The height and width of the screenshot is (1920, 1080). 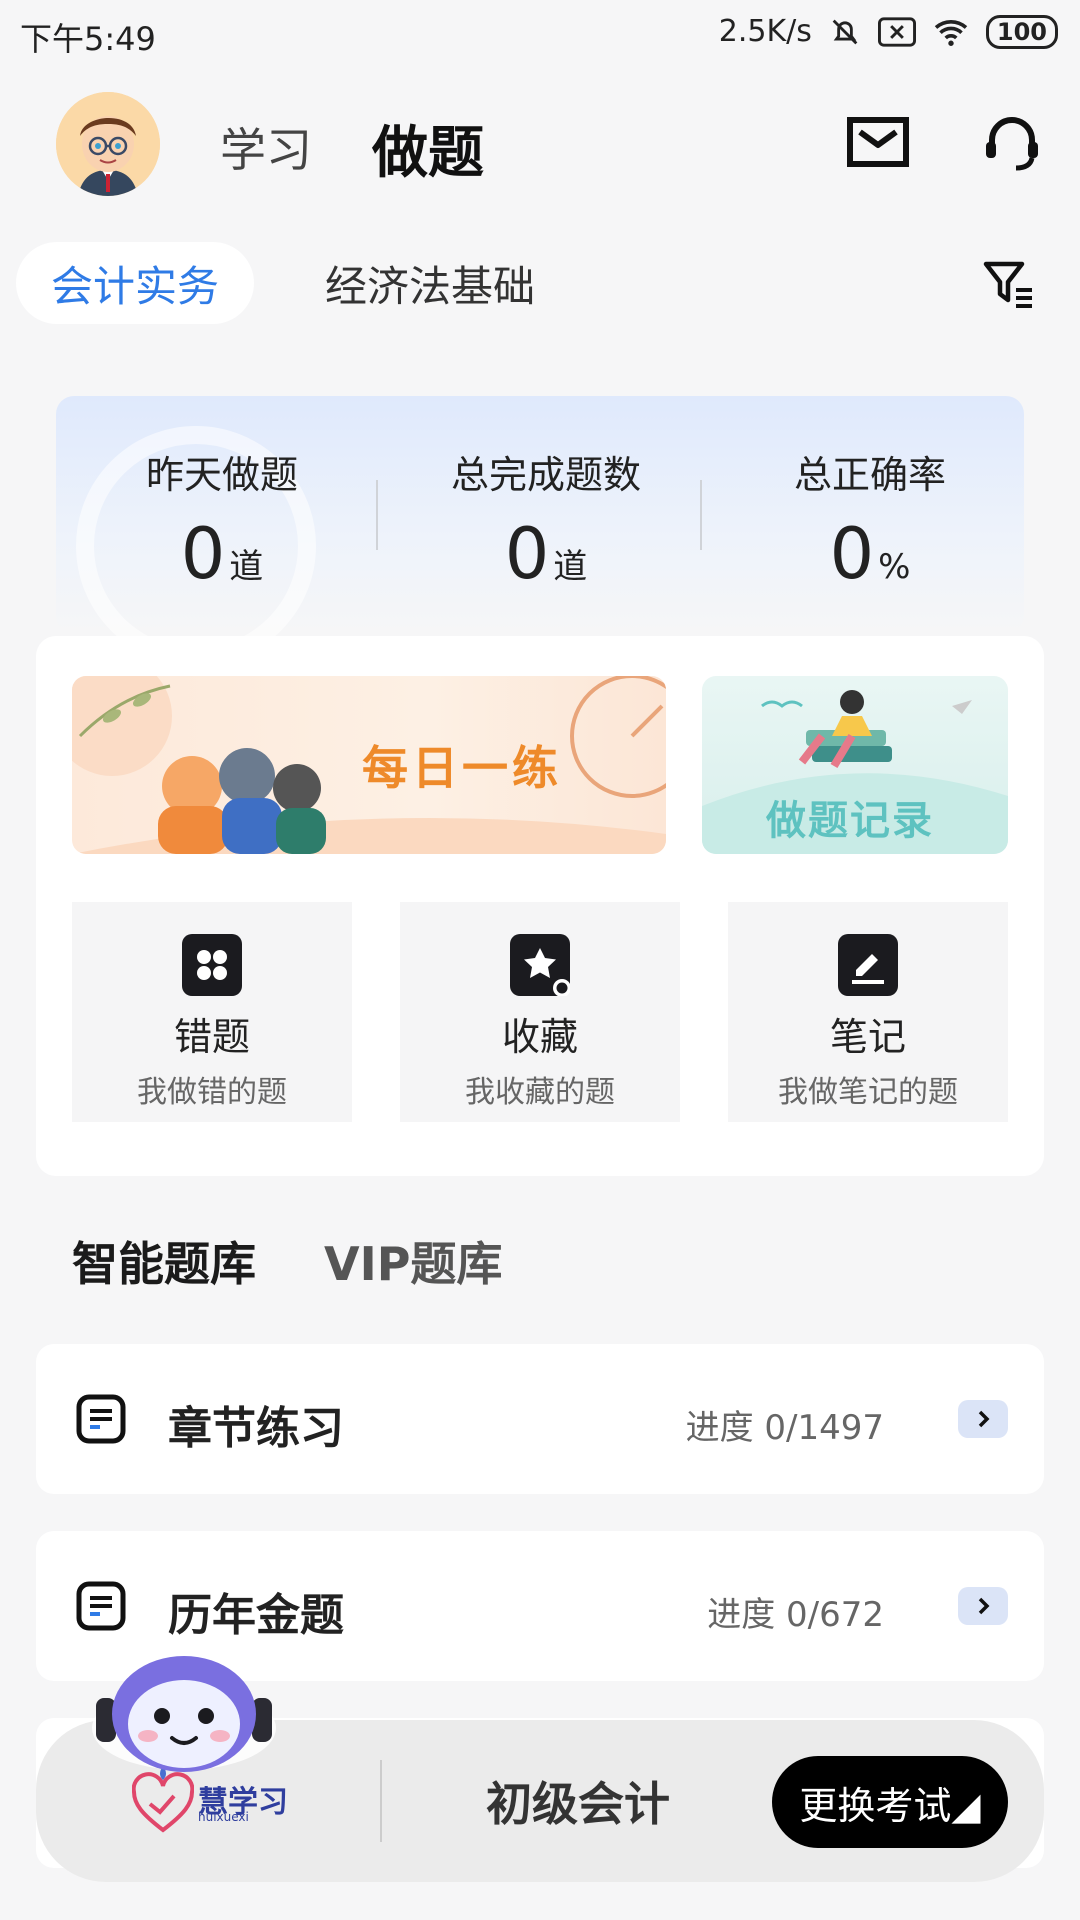 What do you see at coordinates (540, 1092) in the screenshot?
I see `tile-subtitle: 我收藏的题` at bounding box center [540, 1092].